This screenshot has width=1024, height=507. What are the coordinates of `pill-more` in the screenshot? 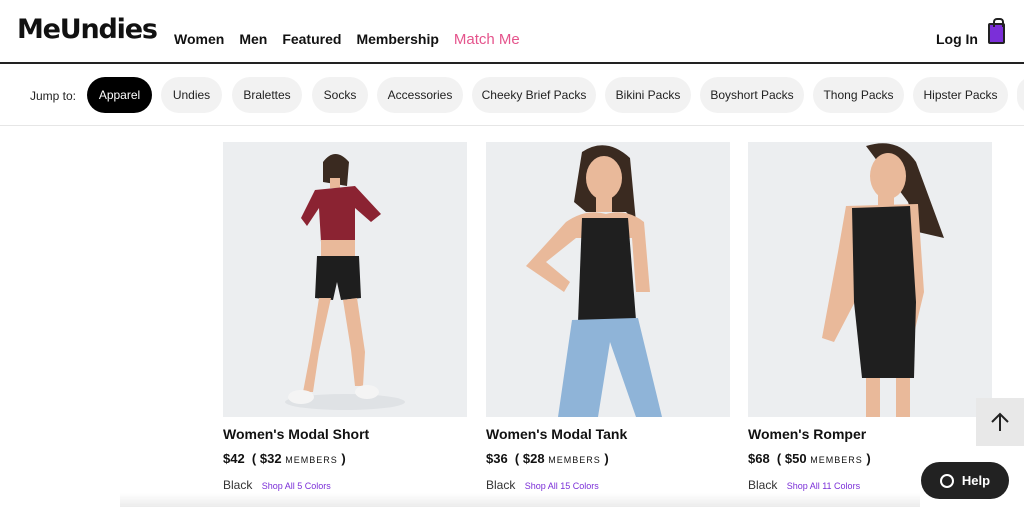 It's located at (1020, 95).